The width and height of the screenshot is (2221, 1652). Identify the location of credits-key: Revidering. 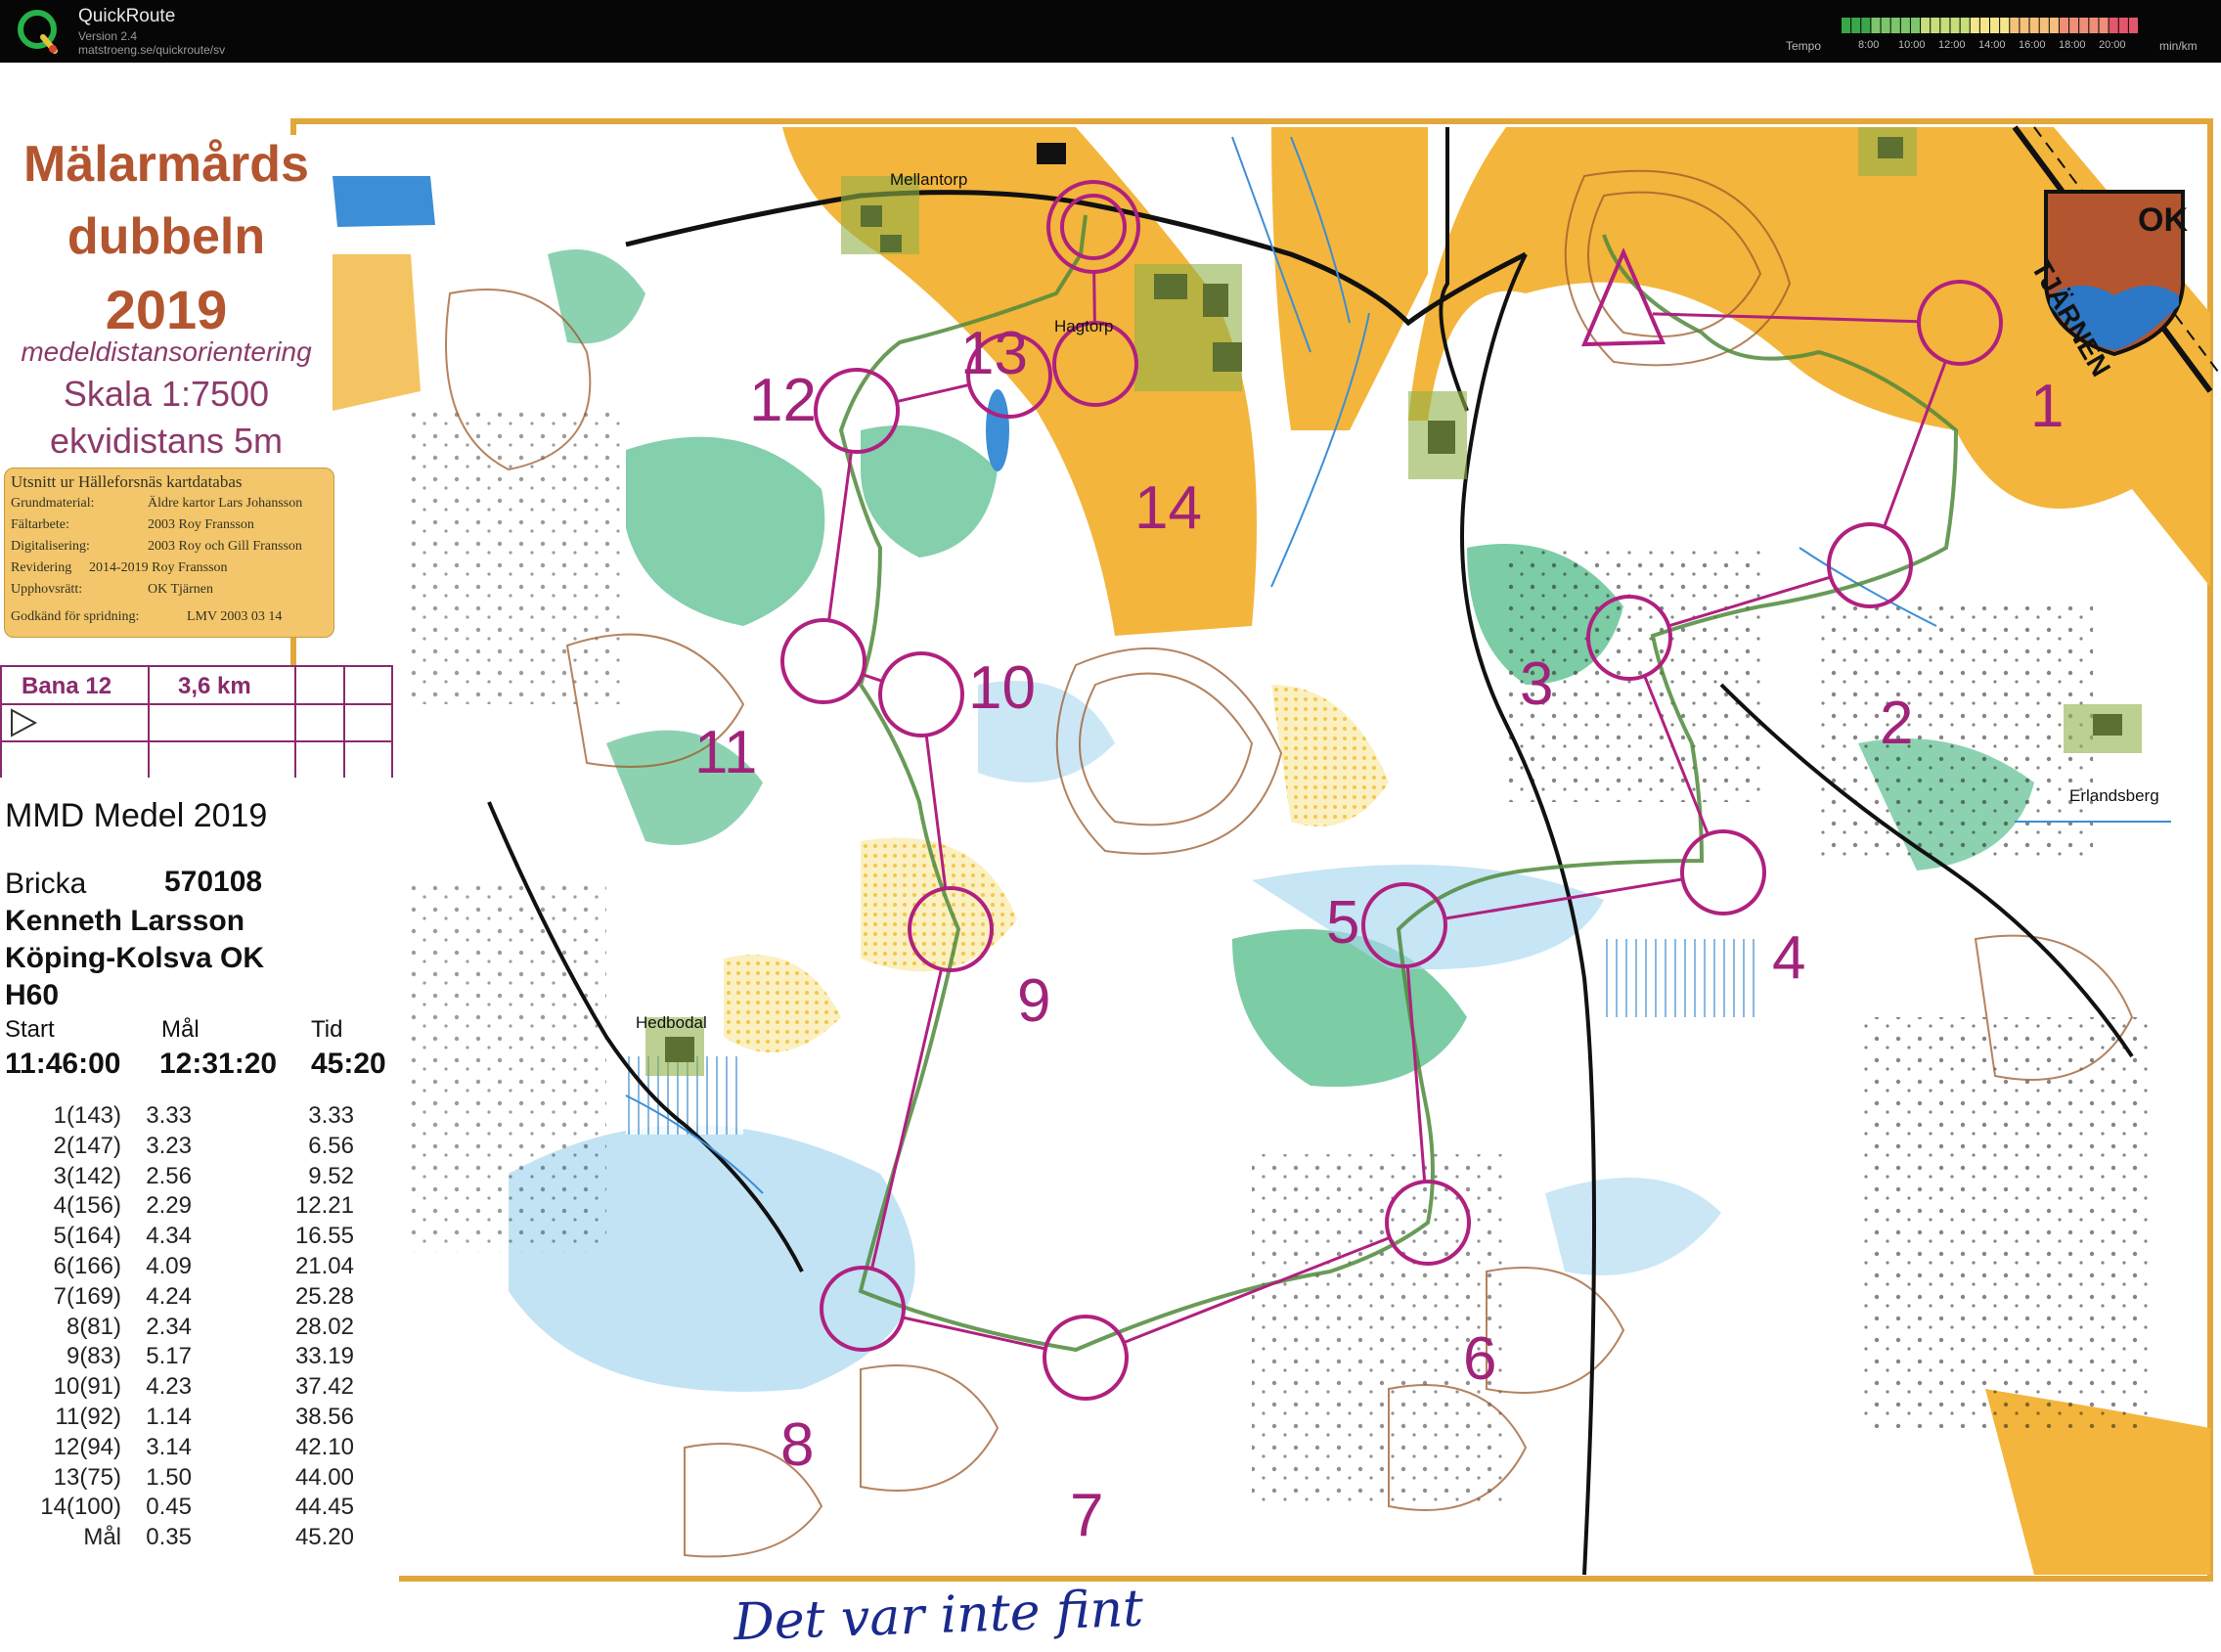
(41, 568).